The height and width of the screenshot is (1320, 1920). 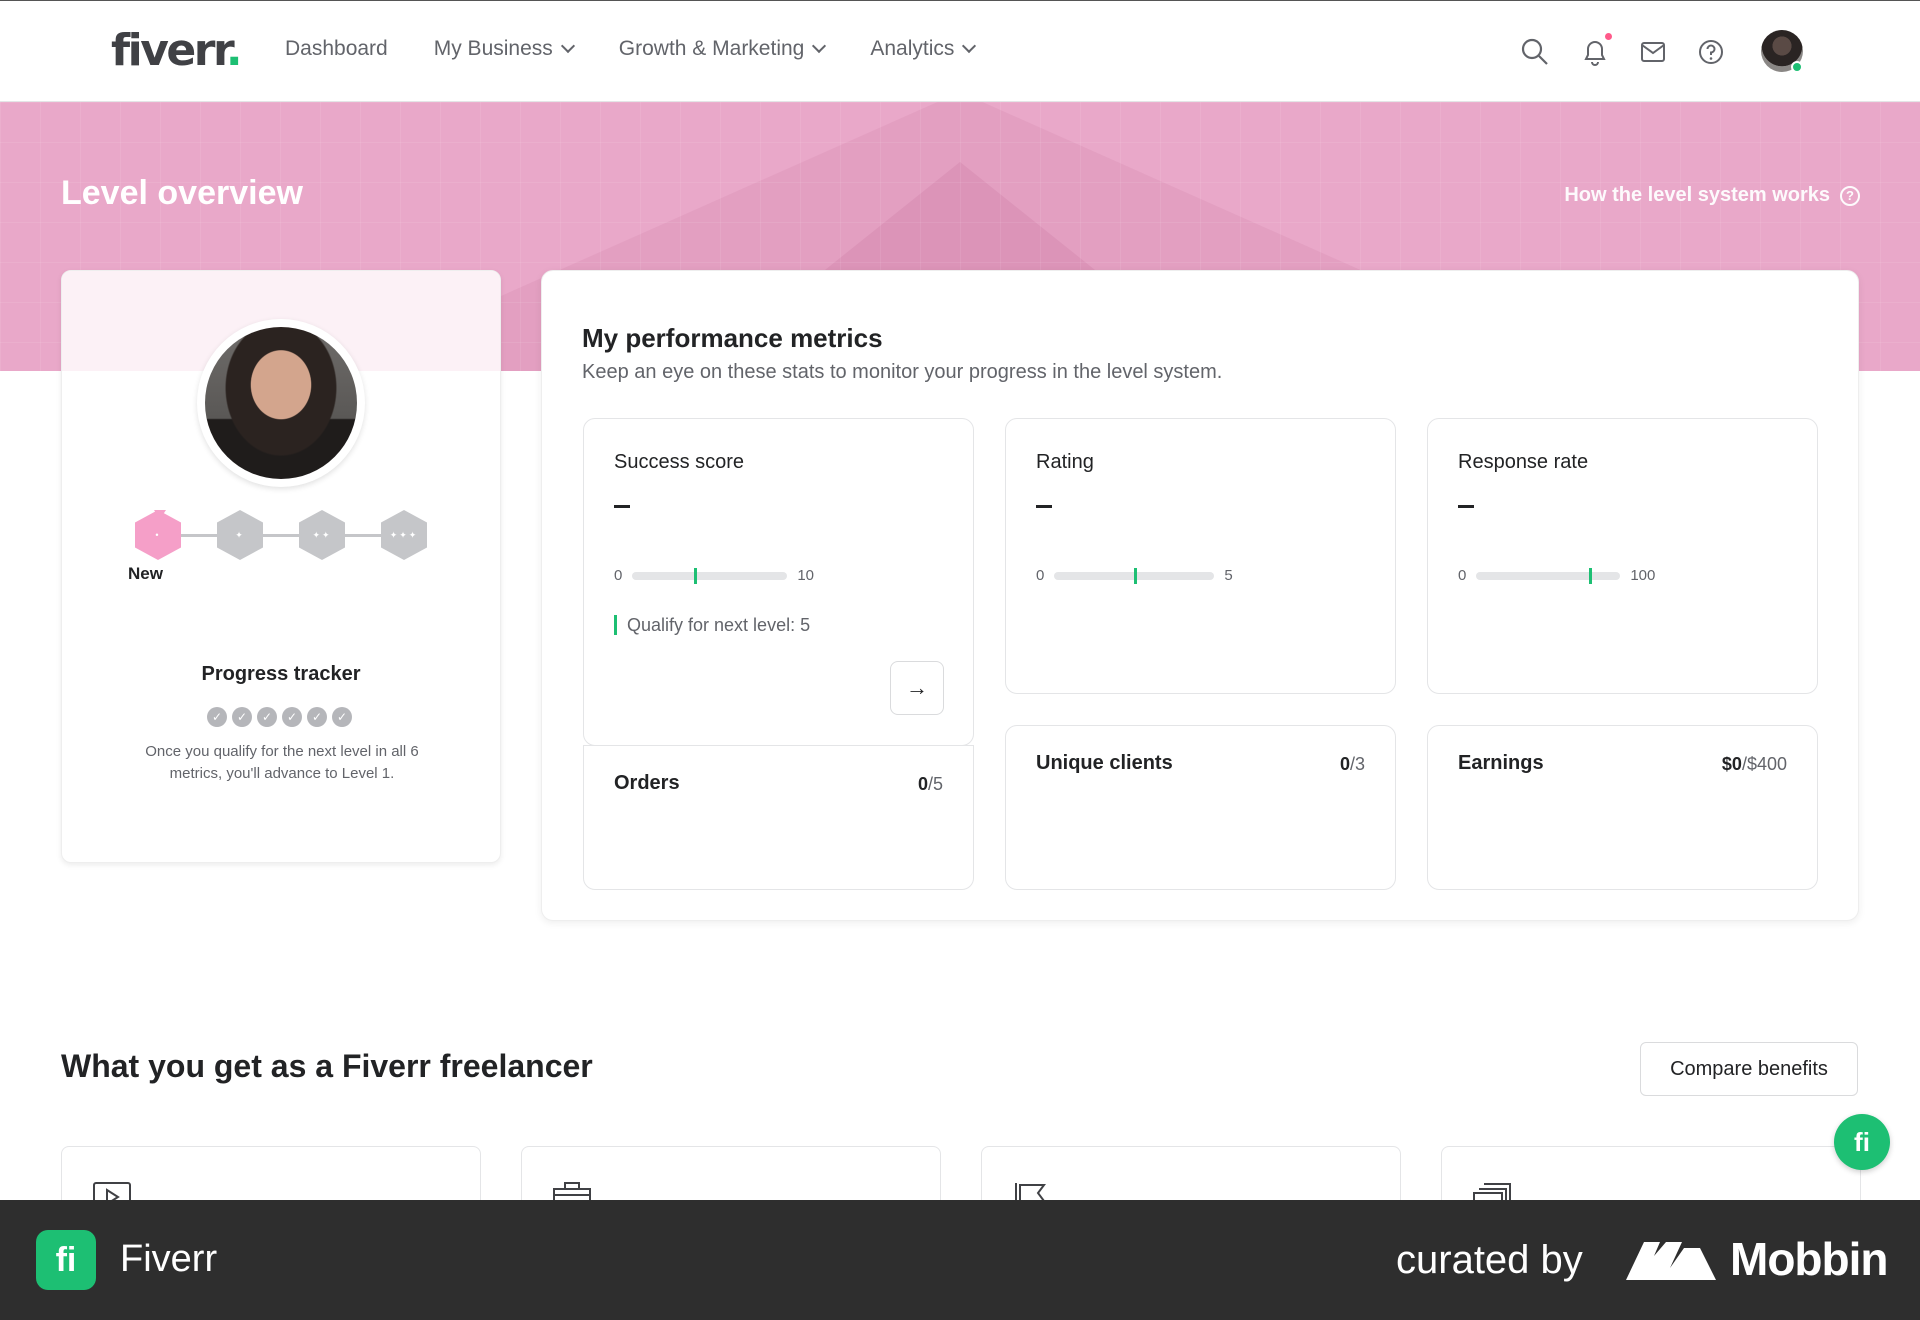 I want to click on metric-range-bar: 0 100, so click(x=1556, y=575).